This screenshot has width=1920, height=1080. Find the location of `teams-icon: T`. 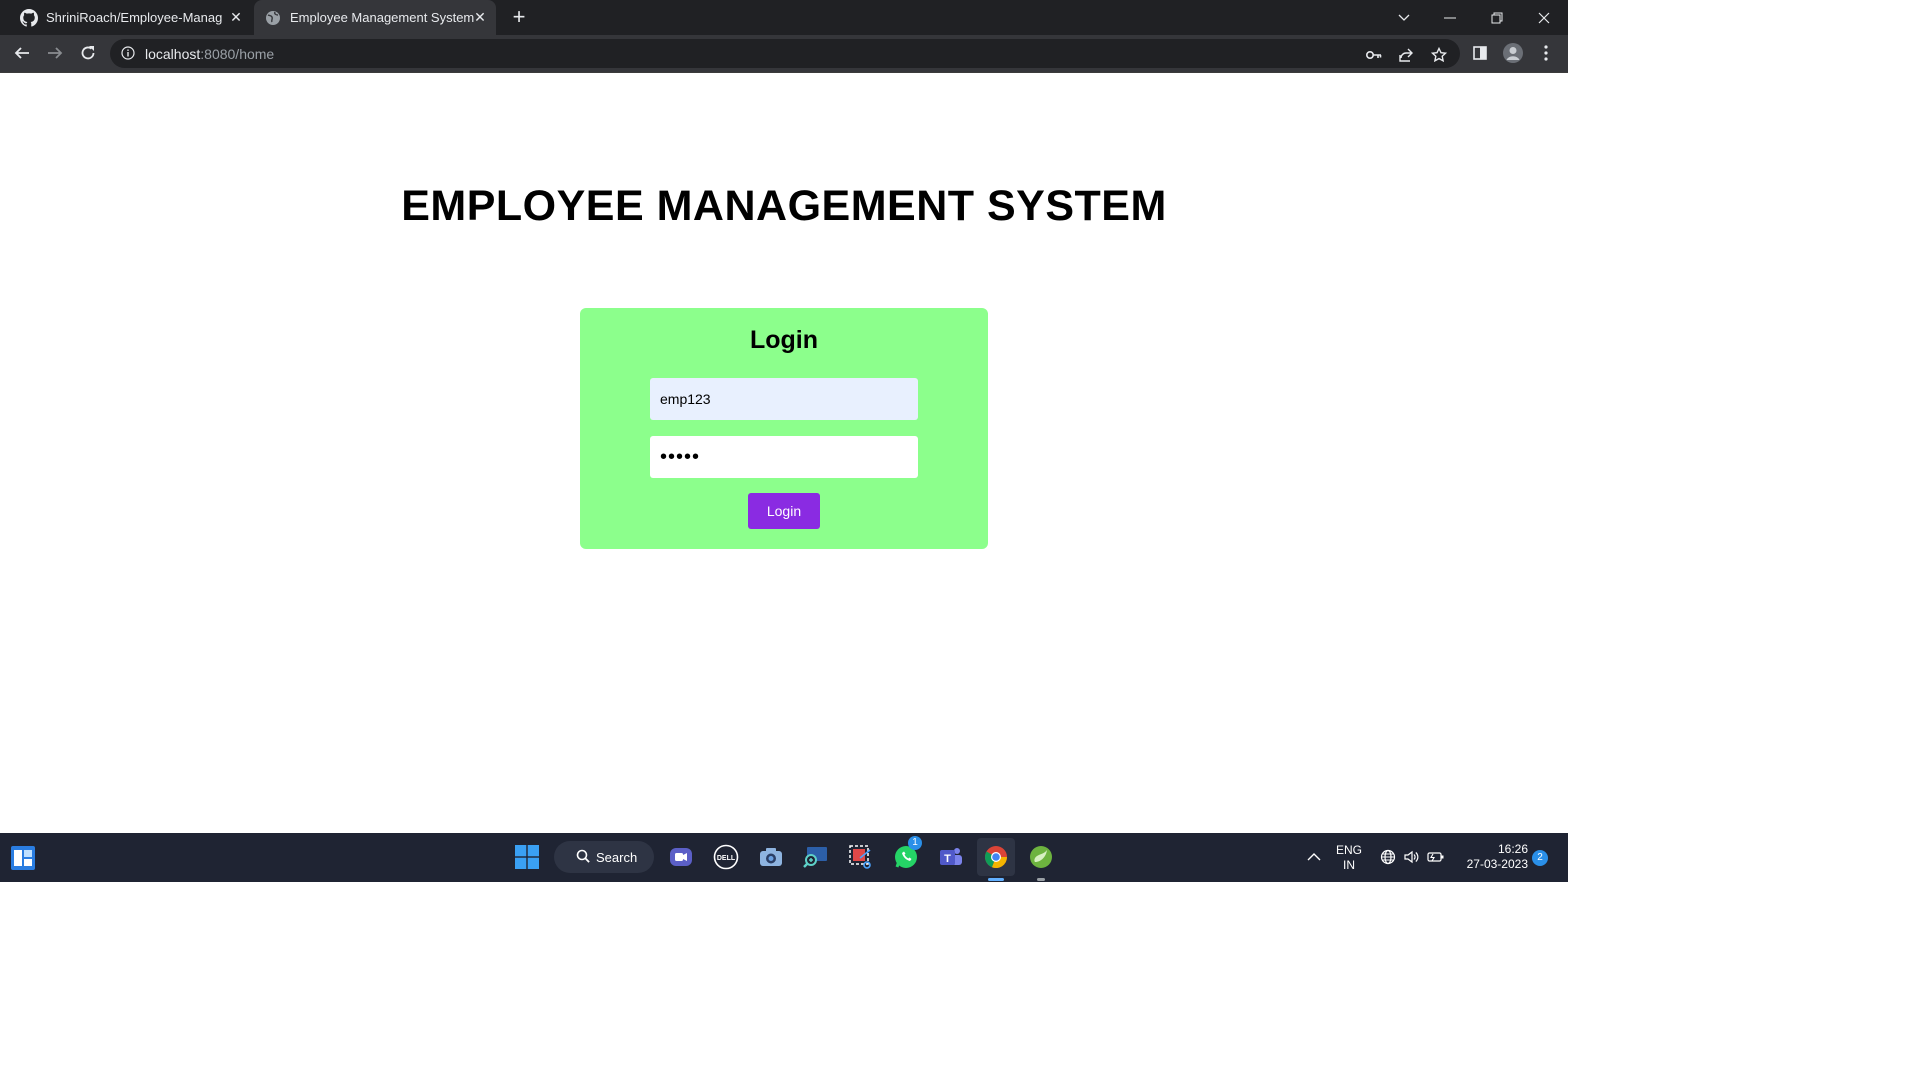

teams-icon: T is located at coordinates (951, 857).